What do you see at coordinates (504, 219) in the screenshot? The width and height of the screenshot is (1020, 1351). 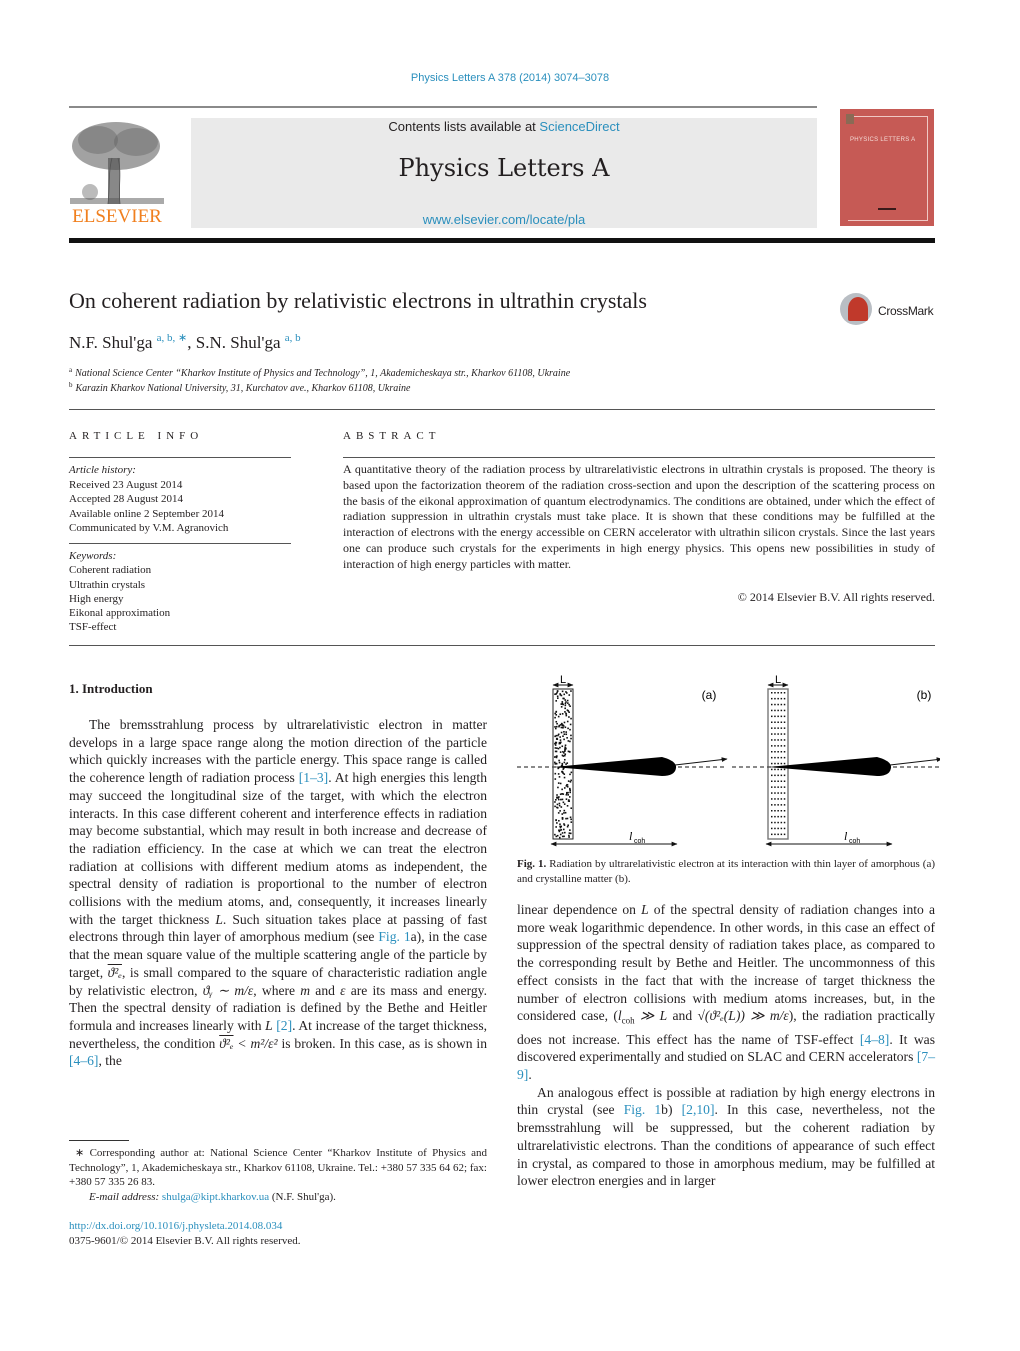 I see `journal-homepage-link: www.elsevier.com/locate/pla` at bounding box center [504, 219].